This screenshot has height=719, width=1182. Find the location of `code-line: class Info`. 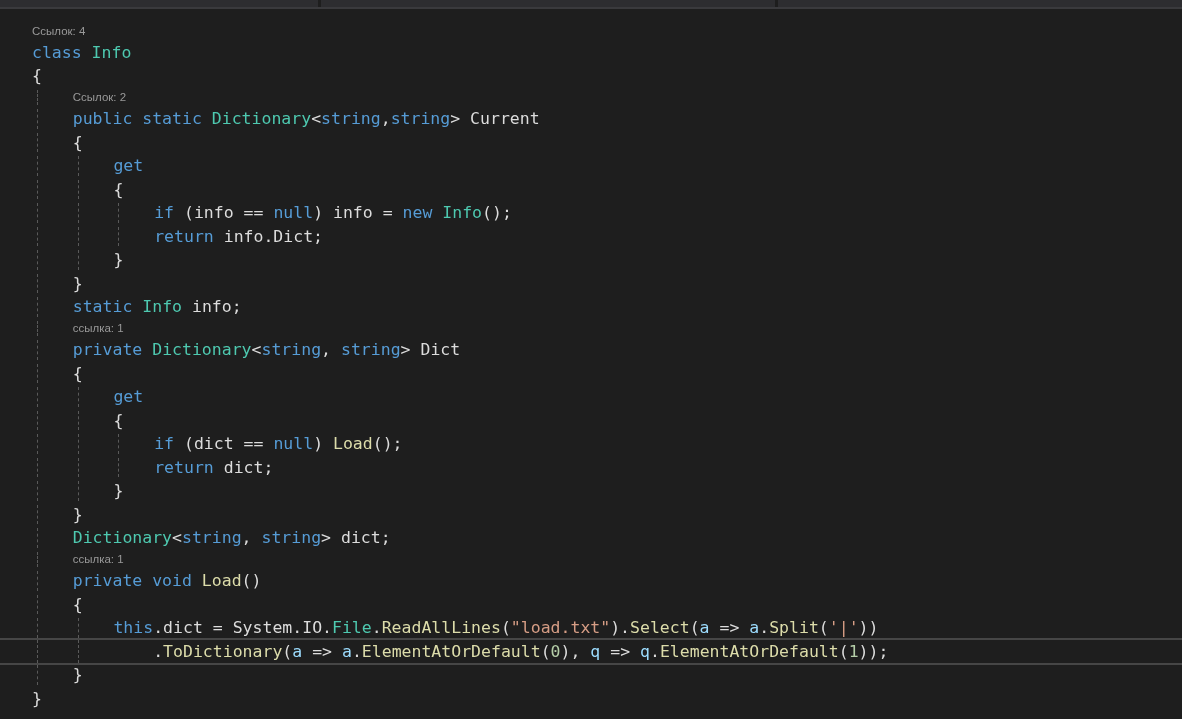

code-line: class Info is located at coordinates (82, 52).